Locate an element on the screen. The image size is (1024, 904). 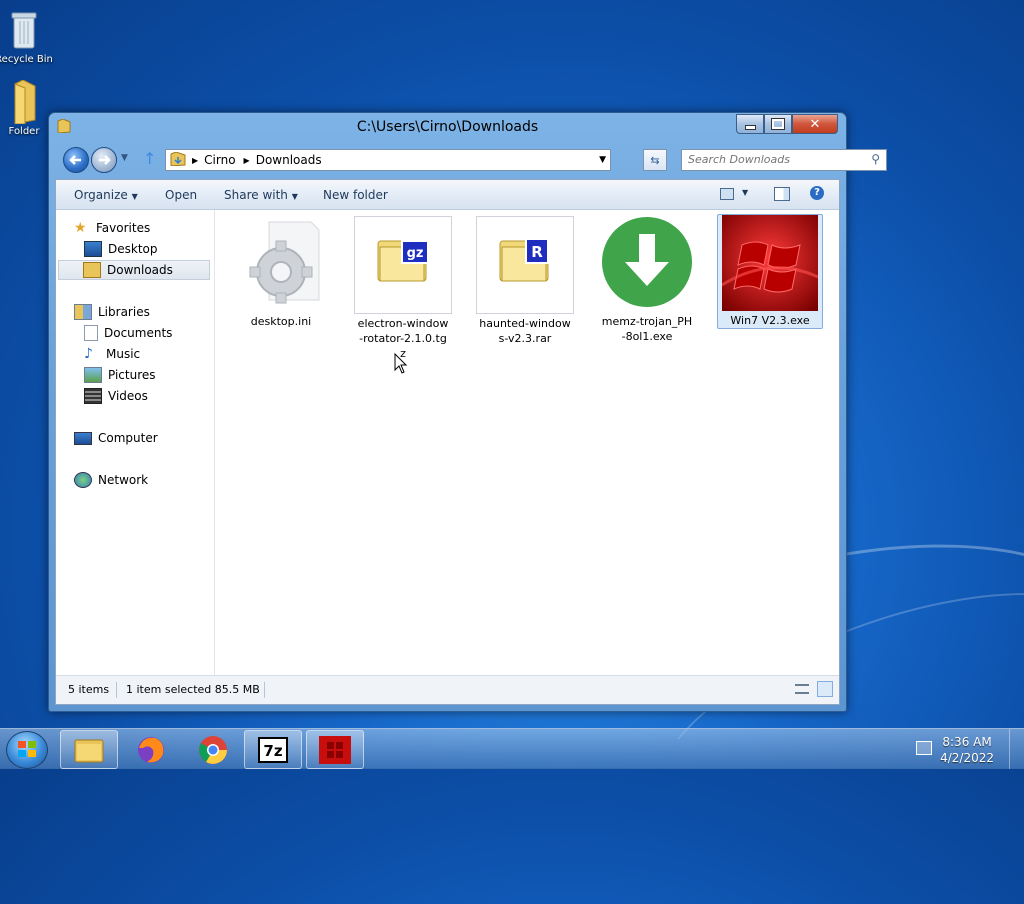
taskbar-win7-v2-3-button is located at coordinates (335, 749).